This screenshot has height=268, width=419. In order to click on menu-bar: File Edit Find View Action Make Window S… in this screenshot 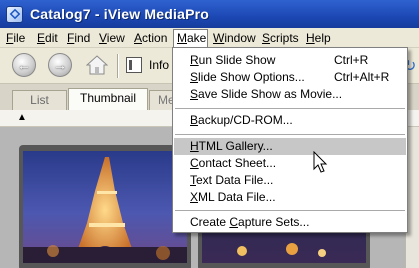, I will do `click(209, 38)`.